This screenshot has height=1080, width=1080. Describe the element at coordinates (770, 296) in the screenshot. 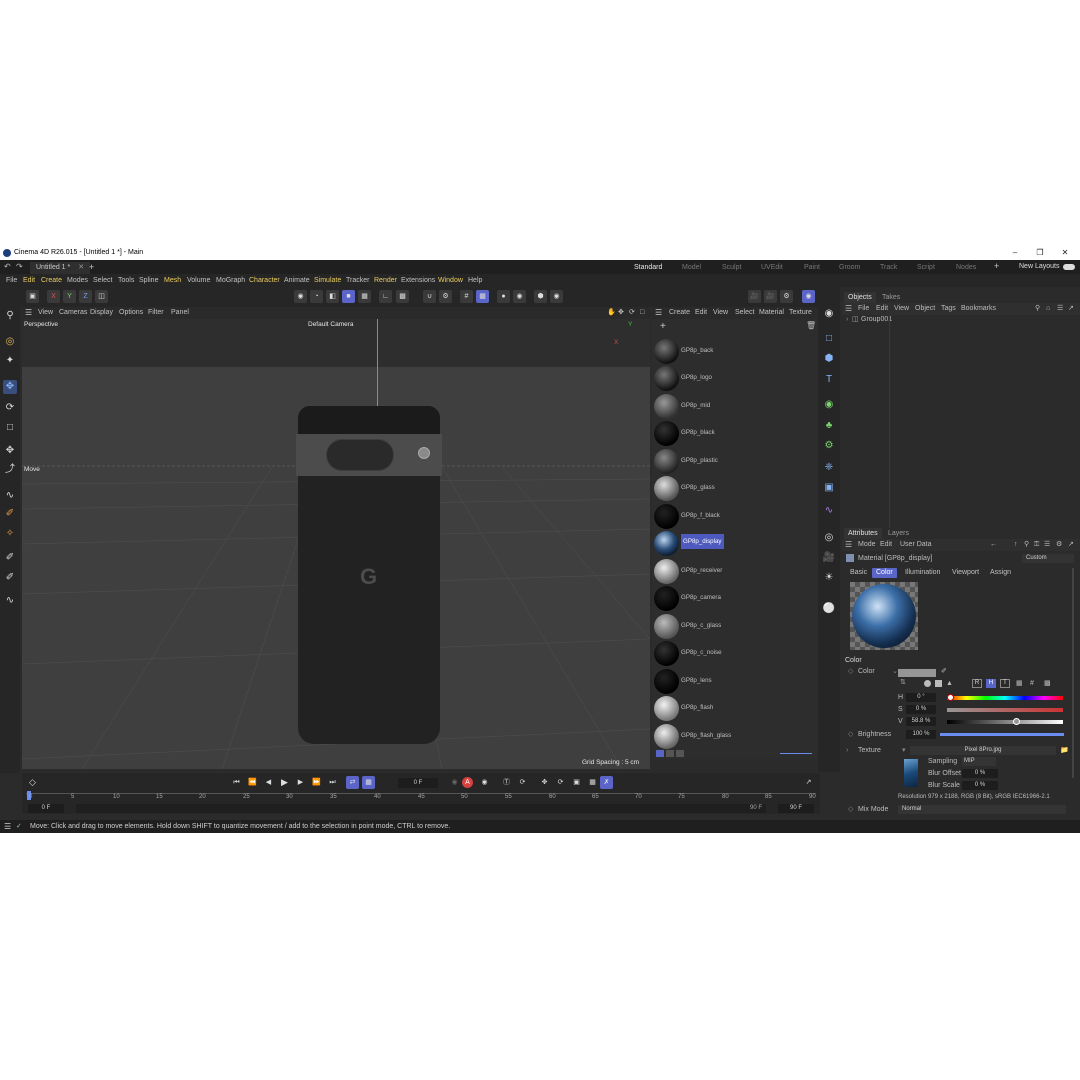

I see `render-picture-viewer-icon: 🎥` at that location.